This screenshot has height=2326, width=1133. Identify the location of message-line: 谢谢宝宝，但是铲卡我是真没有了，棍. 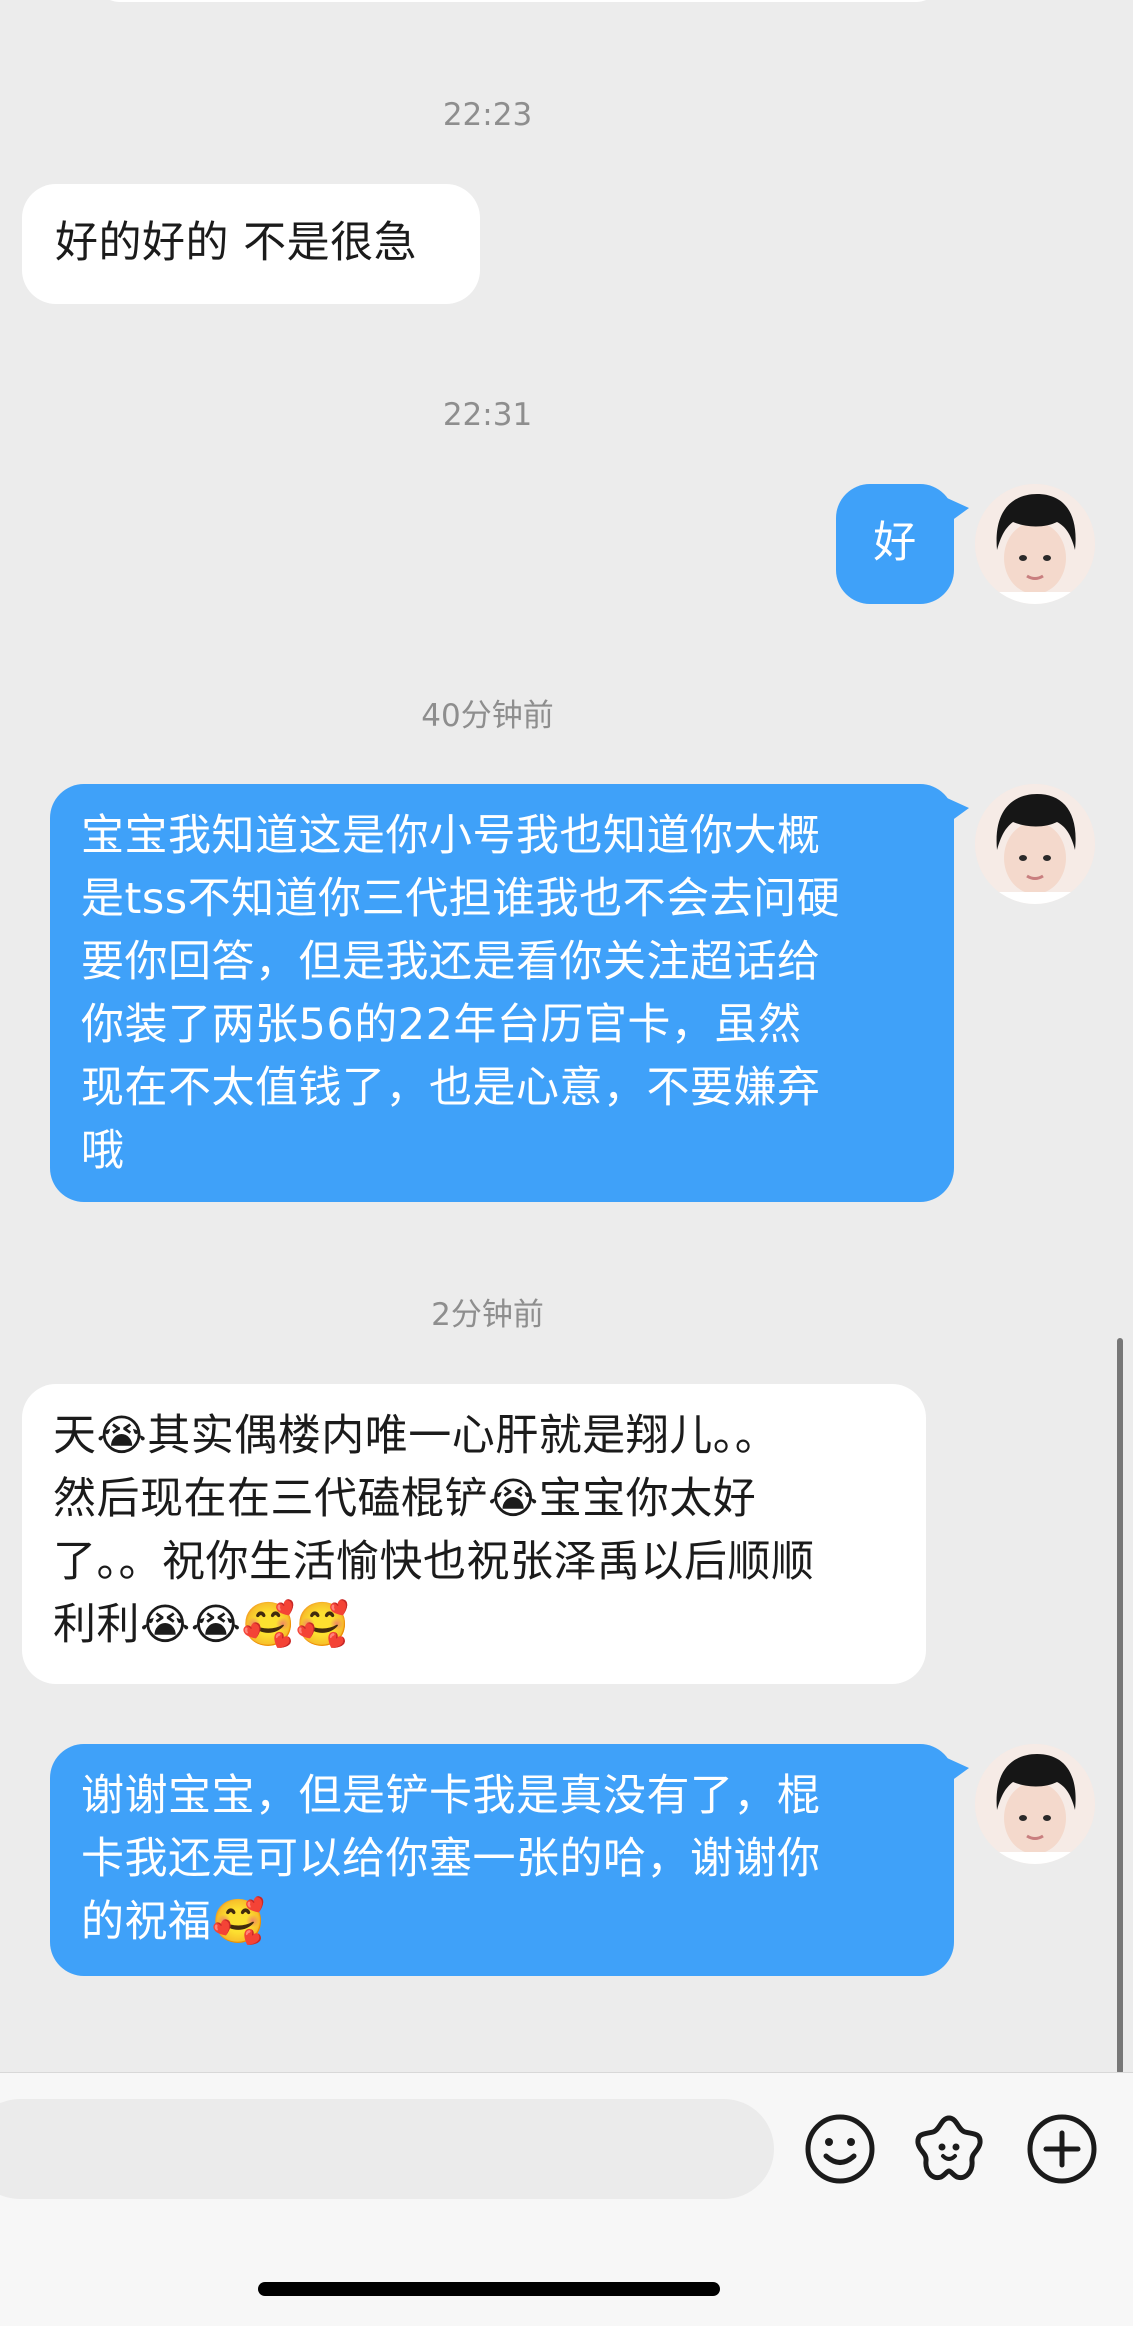
(451, 1796).